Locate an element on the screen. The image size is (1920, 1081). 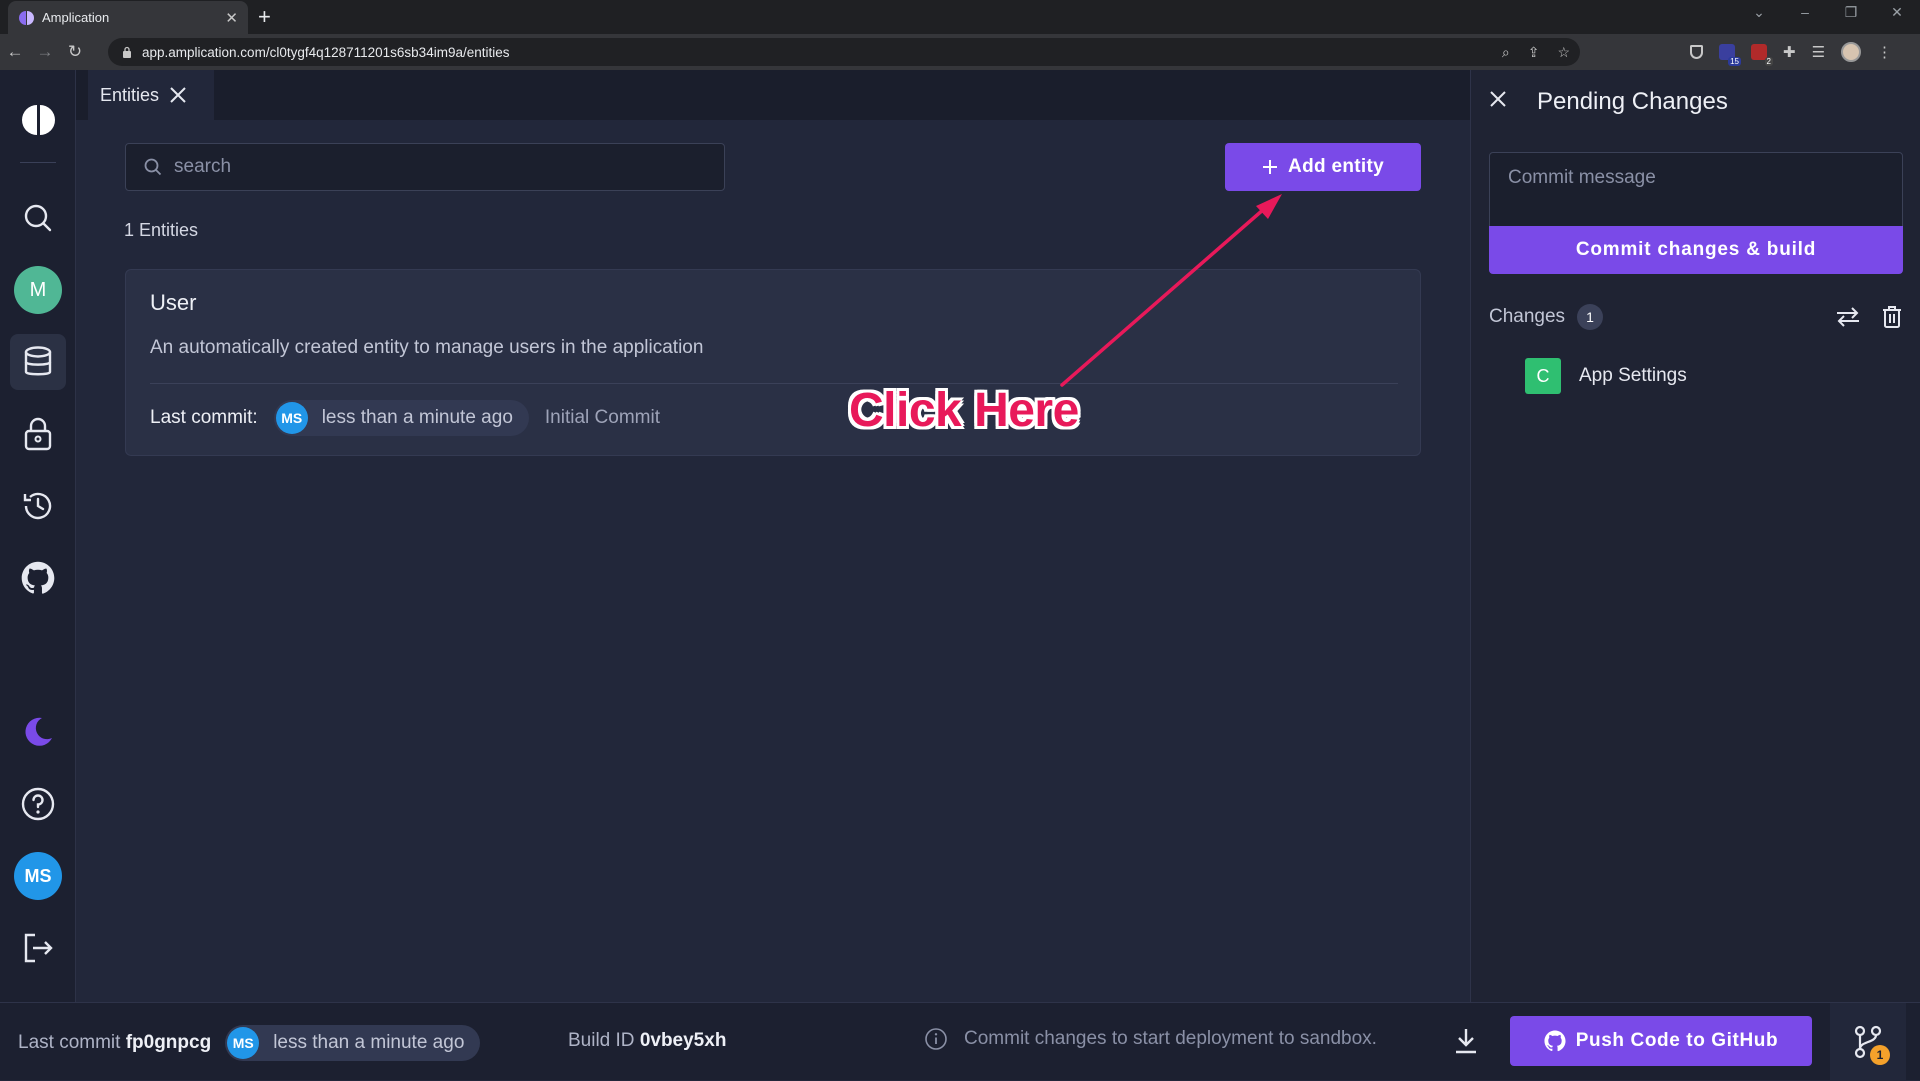
restore-icon: ❐ is located at coordinates (1851, 12).